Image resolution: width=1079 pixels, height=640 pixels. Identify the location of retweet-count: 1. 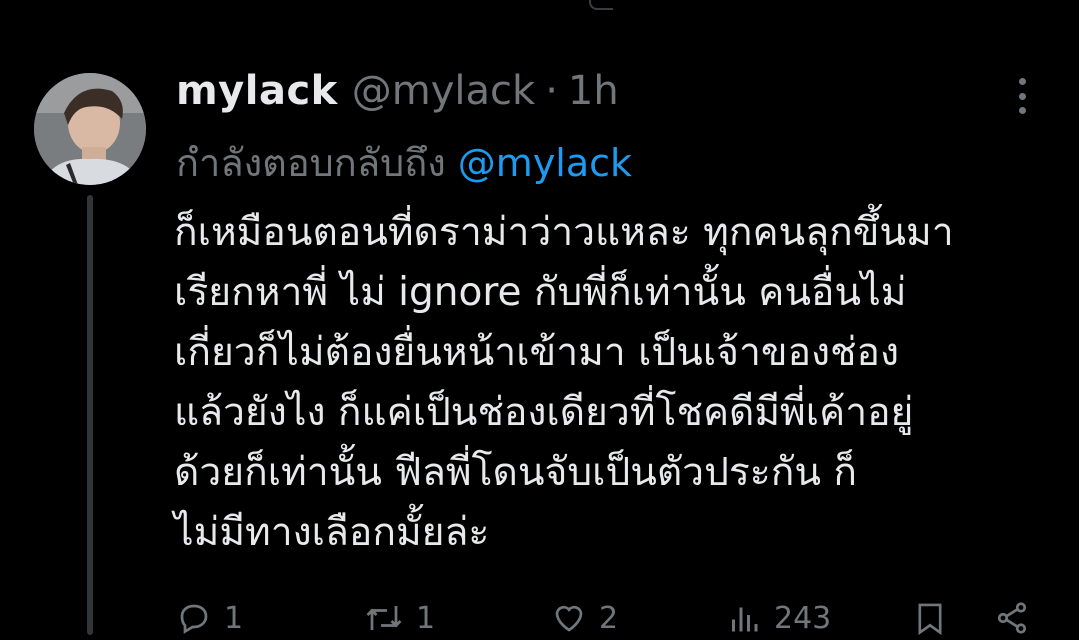
(426, 618).